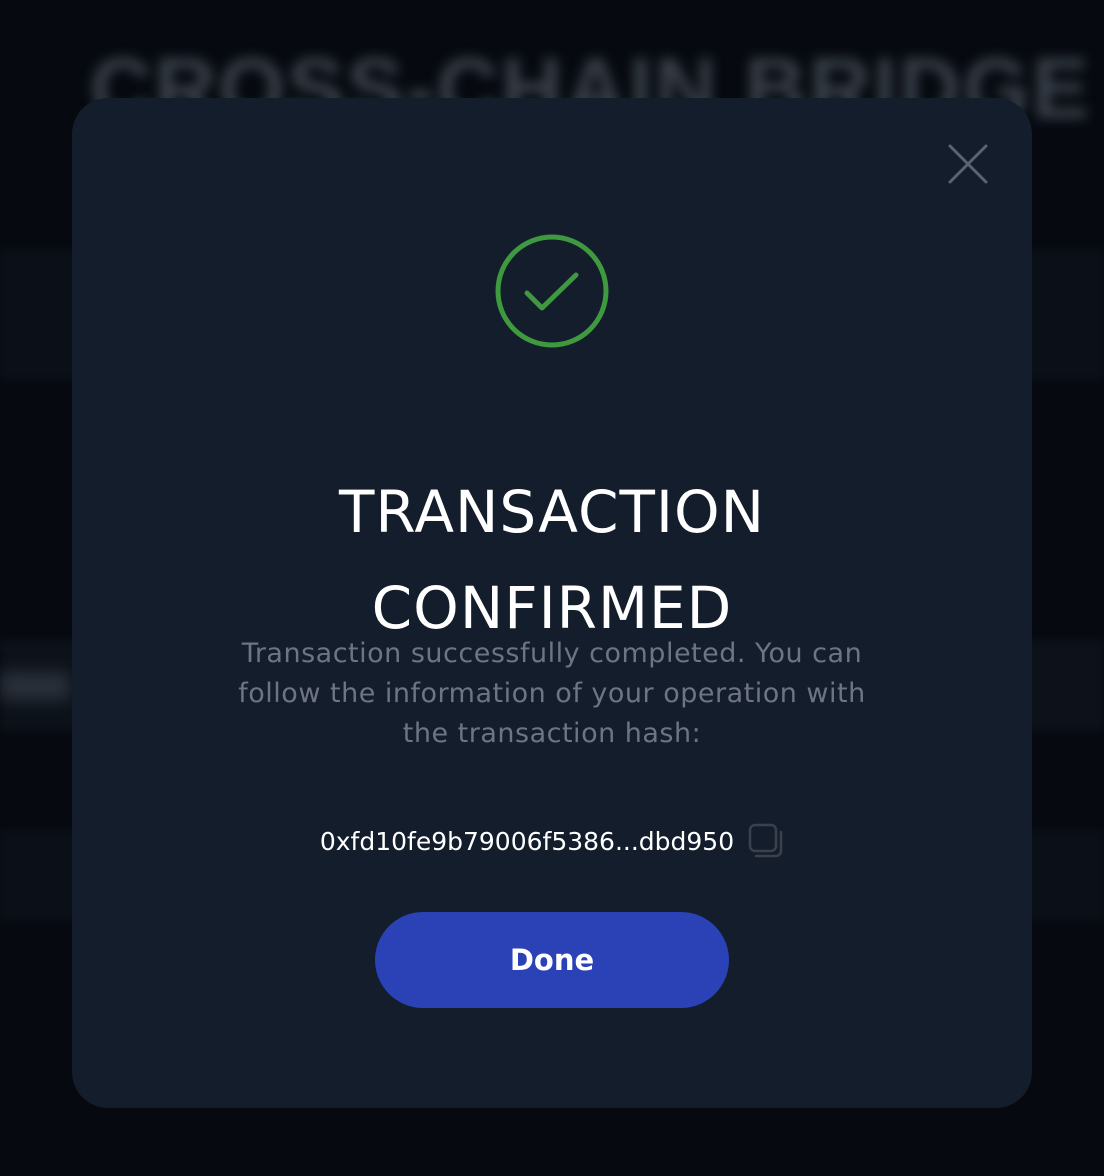  What do you see at coordinates (552, 960) in the screenshot?
I see `done-button: Done` at bounding box center [552, 960].